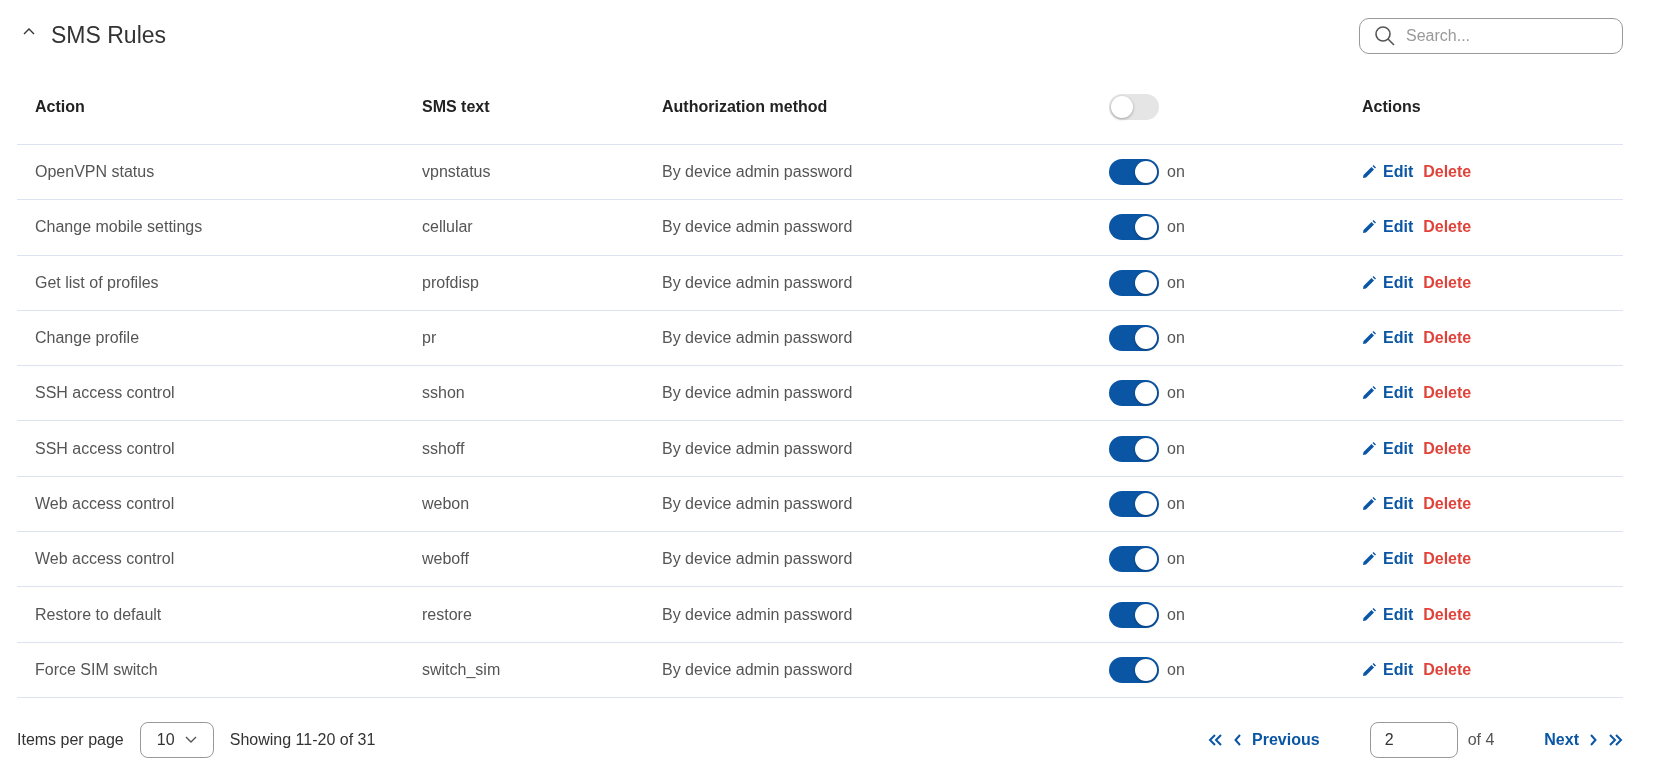 Image resolution: width=1659 pixels, height=774 pixels. Describe the element at coordinates (1615, 740) in the screenshot. I see `last-page-icon` at that location.